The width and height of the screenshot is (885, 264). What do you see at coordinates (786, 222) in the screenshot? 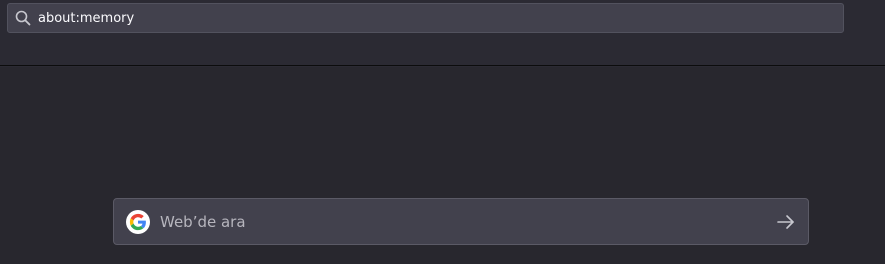
I see `arrow-right-icon` at bounding box center [786, 222].